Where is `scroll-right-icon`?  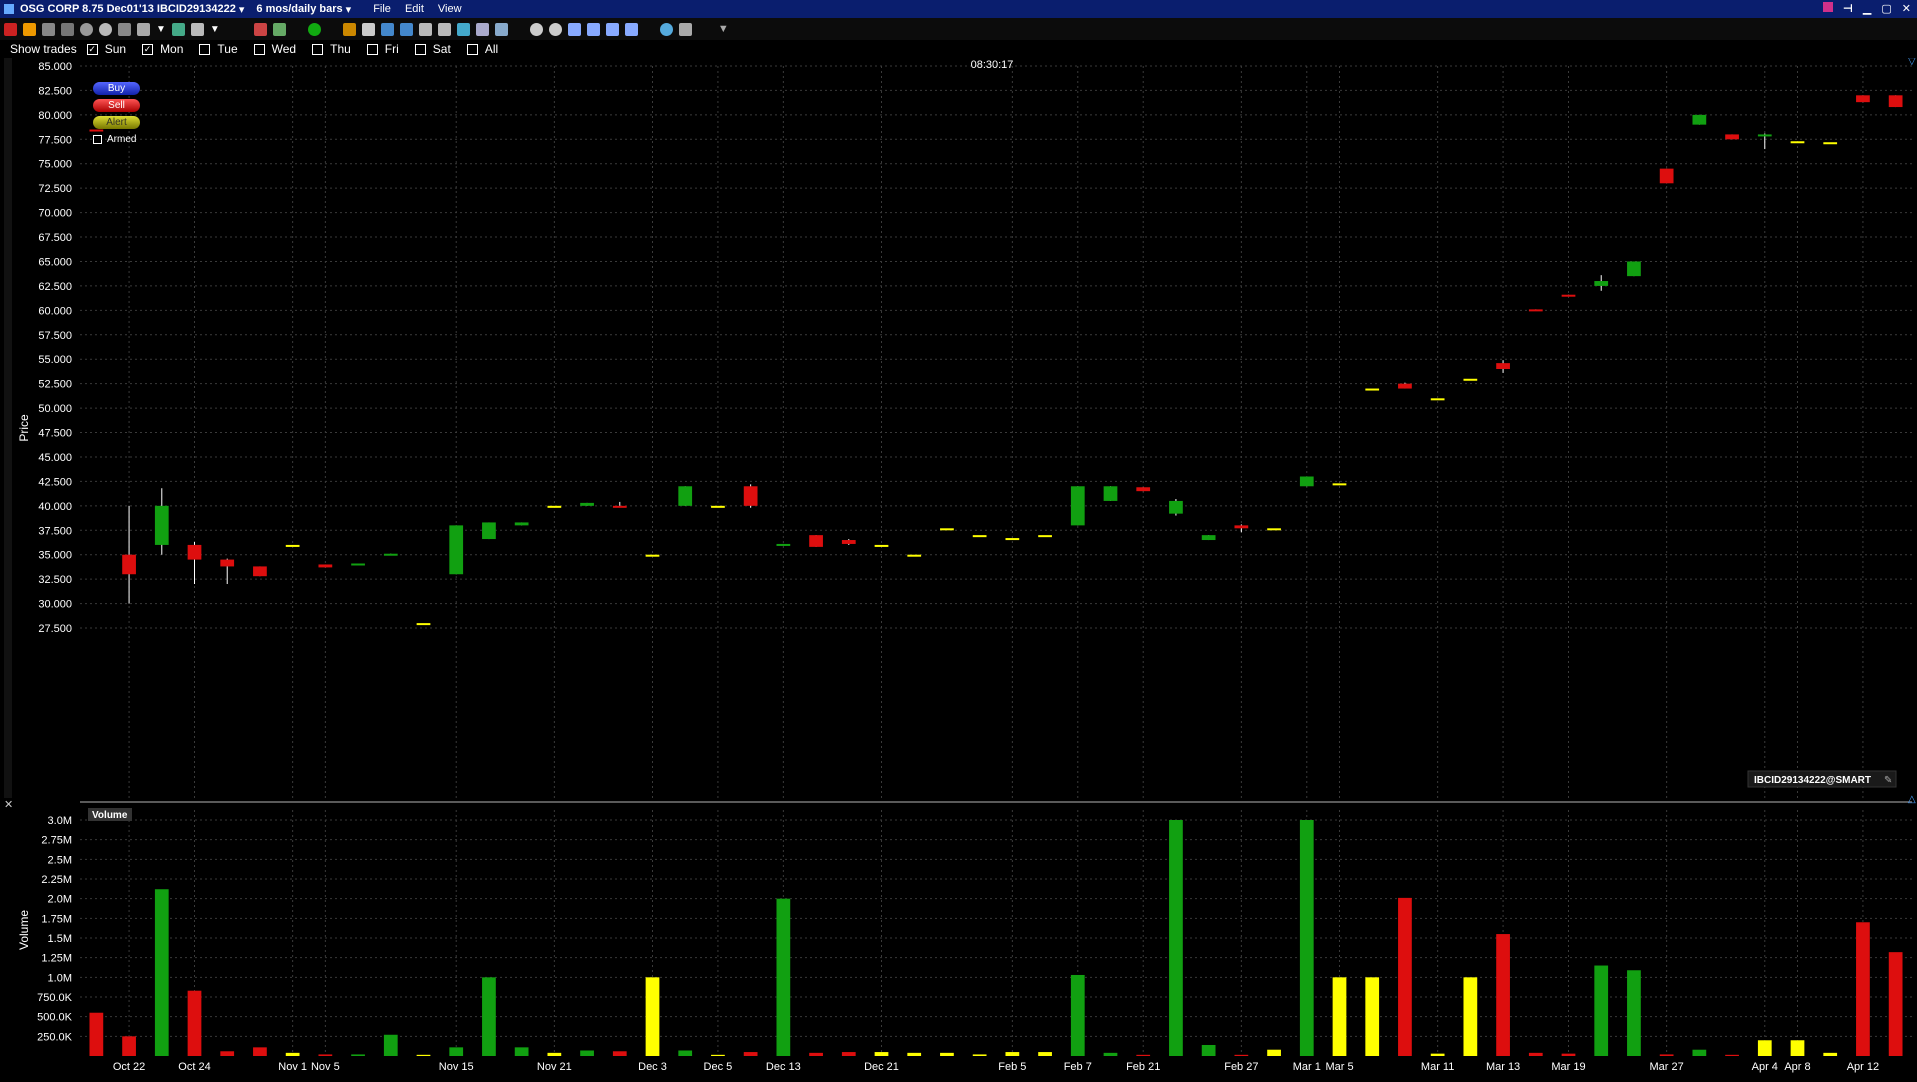 scroll-right-icon is located at coordinates (612, 29).